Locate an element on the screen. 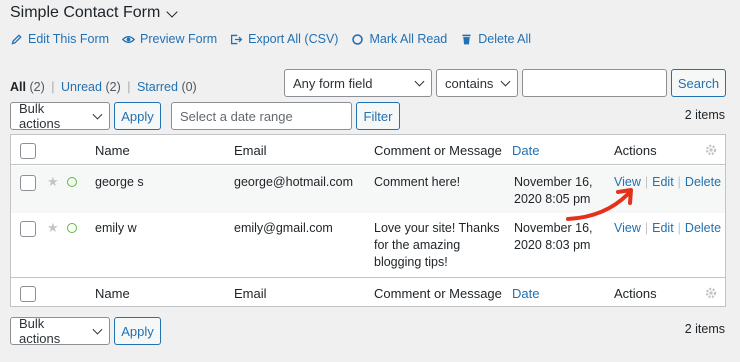  delete-all-label: Delete All is located at coordinates (505, 39).